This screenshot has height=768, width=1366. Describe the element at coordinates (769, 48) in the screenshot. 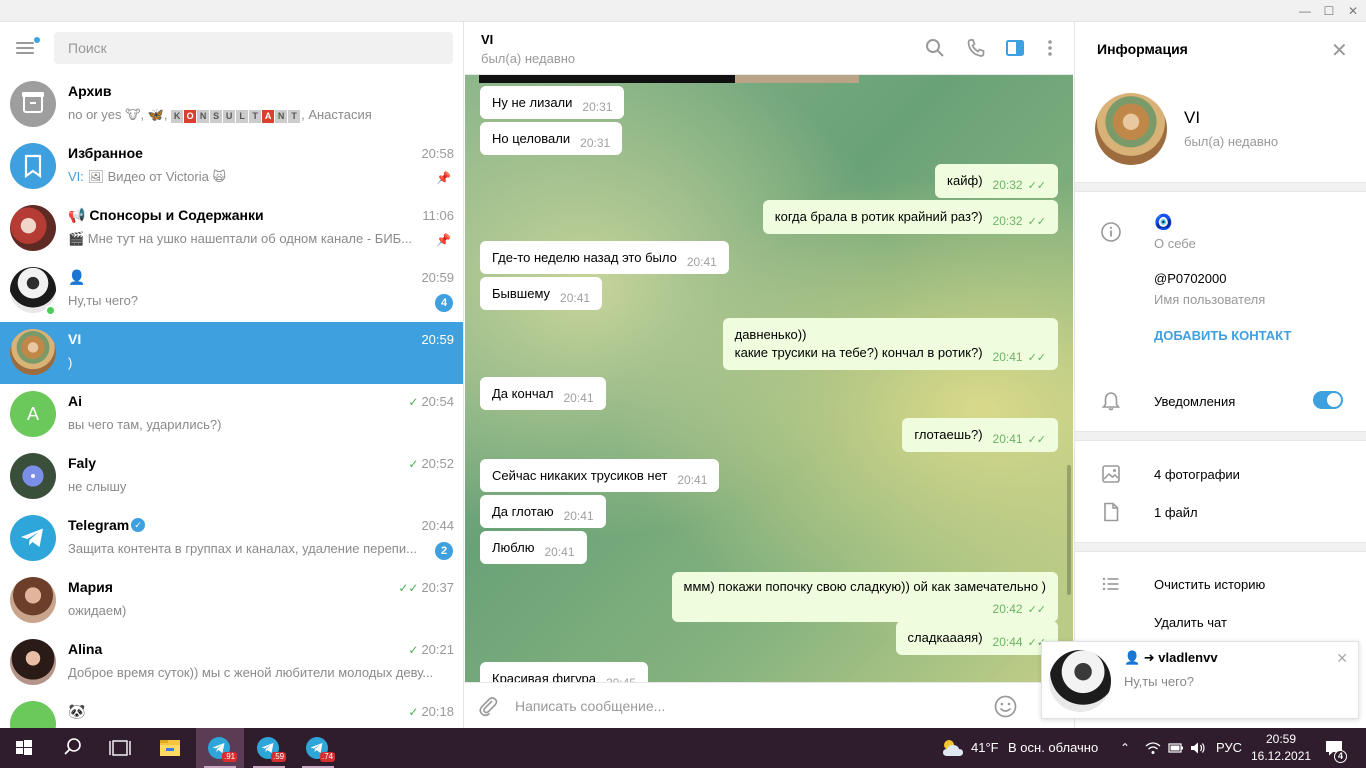

I see `chat-header: VI был(а) недавно` at that location.